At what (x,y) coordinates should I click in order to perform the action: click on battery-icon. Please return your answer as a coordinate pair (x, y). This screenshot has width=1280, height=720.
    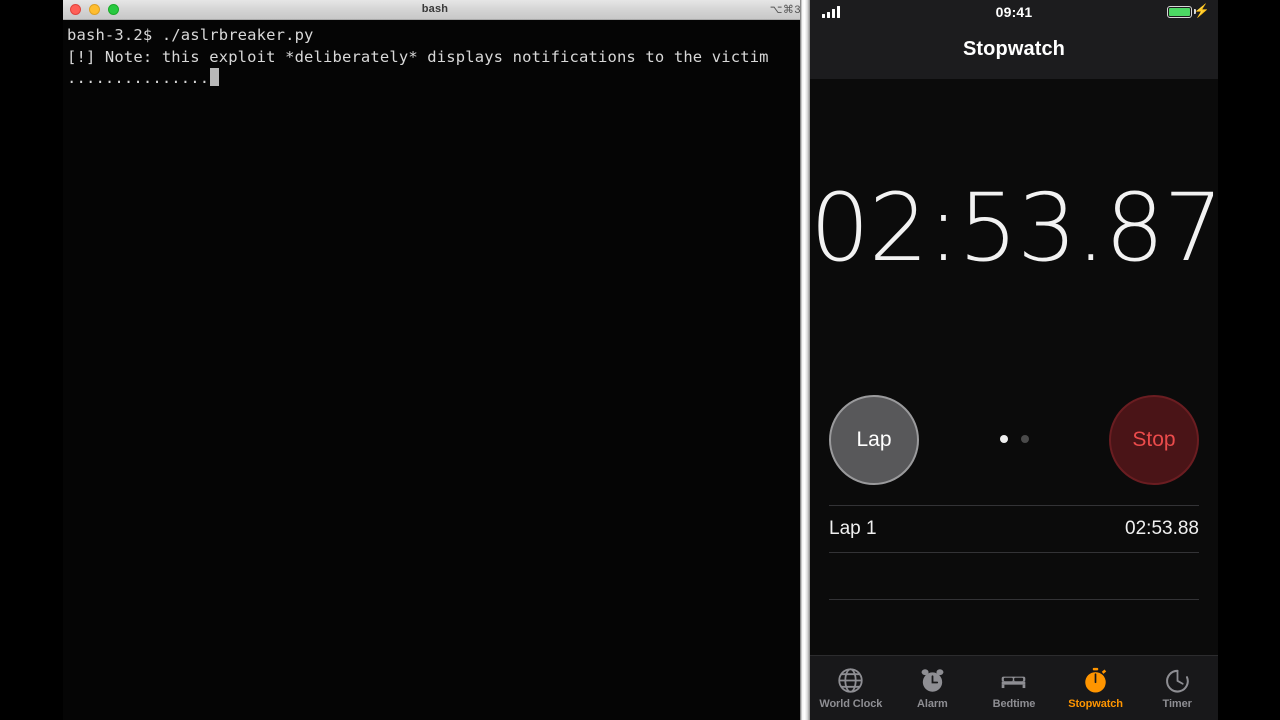
    Looking at the image, I should click on (1179, 12).